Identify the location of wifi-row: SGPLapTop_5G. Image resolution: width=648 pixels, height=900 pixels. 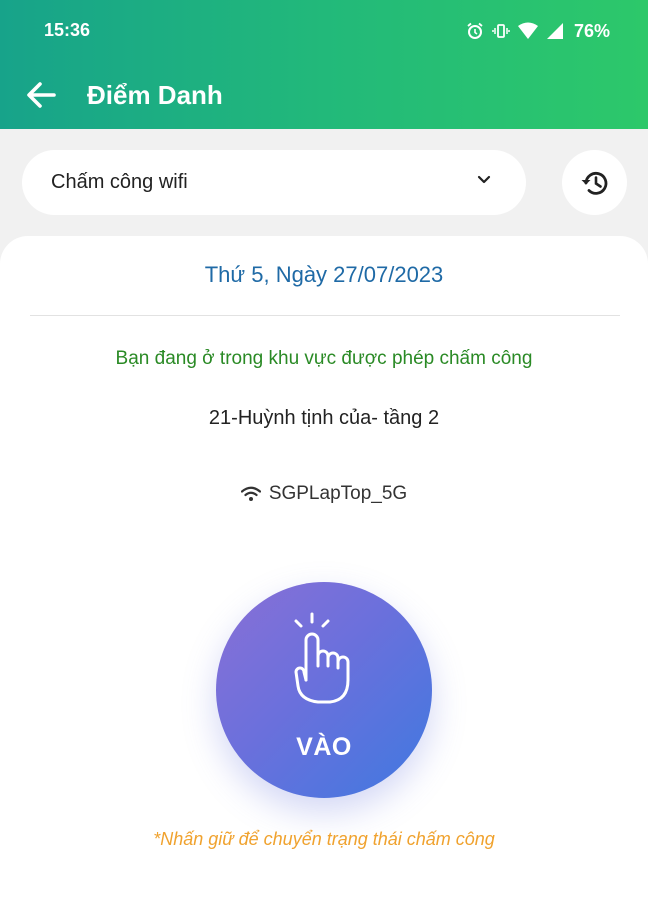
(324, 494).